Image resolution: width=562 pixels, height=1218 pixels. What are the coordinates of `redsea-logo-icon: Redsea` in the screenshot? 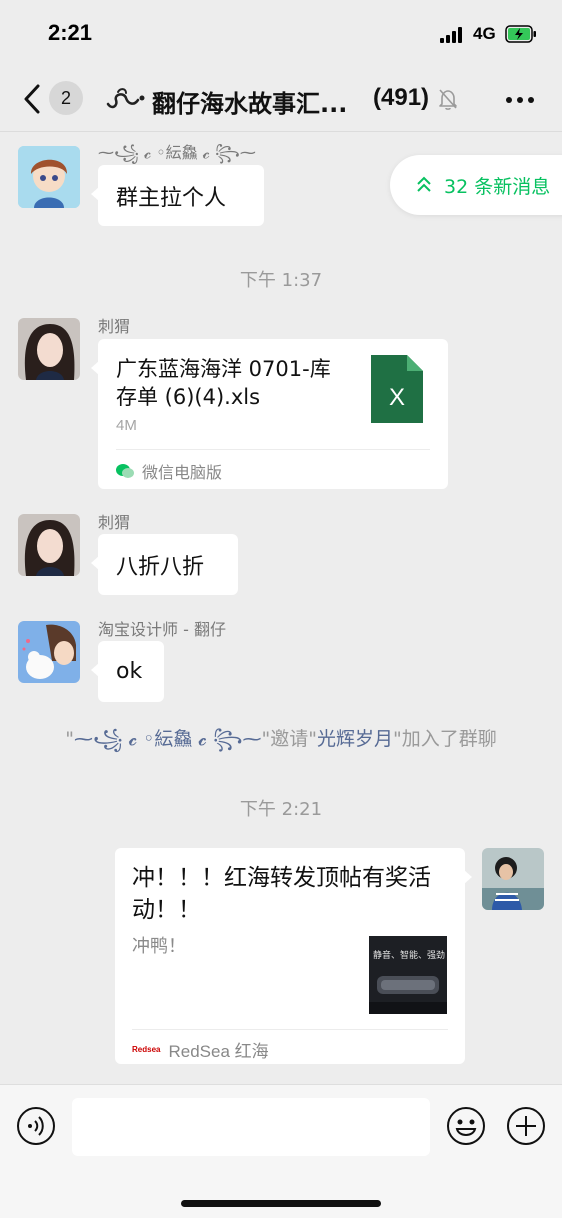 It's located at (146, 1049).